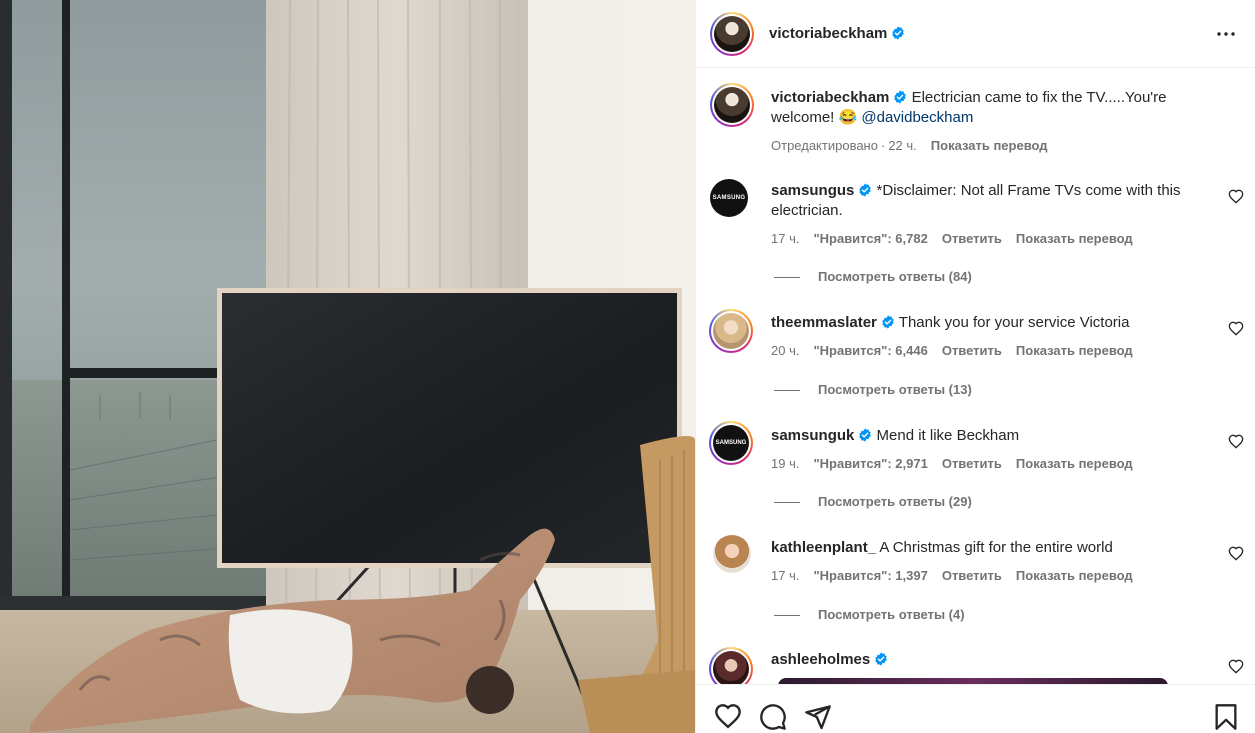 This screenshot has width=1255, height=733. What do you see at coordinates (870, 463) in the screenshot?
I see `comment-likes: "Нравится": 2,971` at bounding box center [870, 463].